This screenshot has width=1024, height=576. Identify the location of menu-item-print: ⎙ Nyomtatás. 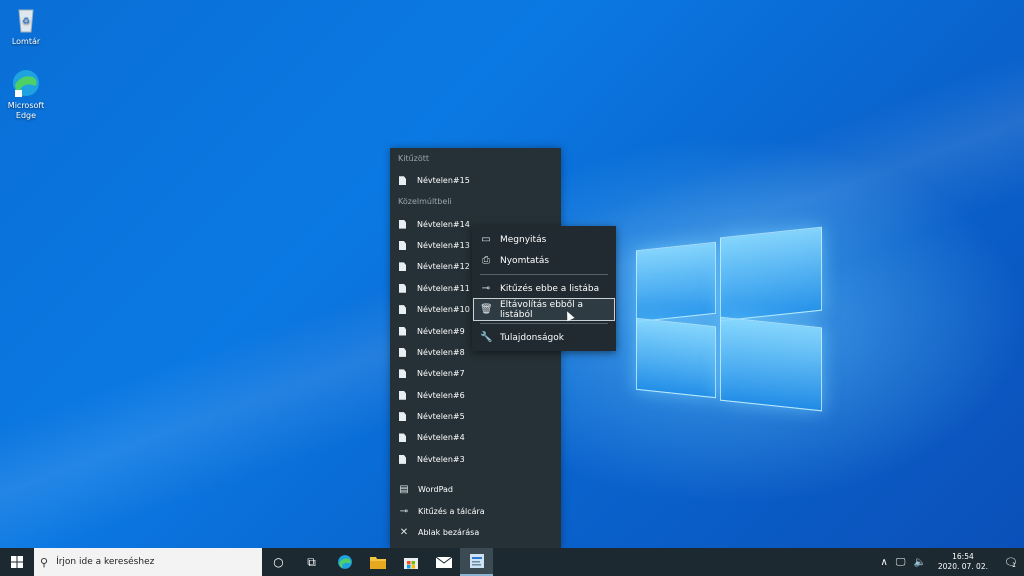
(544, 260).